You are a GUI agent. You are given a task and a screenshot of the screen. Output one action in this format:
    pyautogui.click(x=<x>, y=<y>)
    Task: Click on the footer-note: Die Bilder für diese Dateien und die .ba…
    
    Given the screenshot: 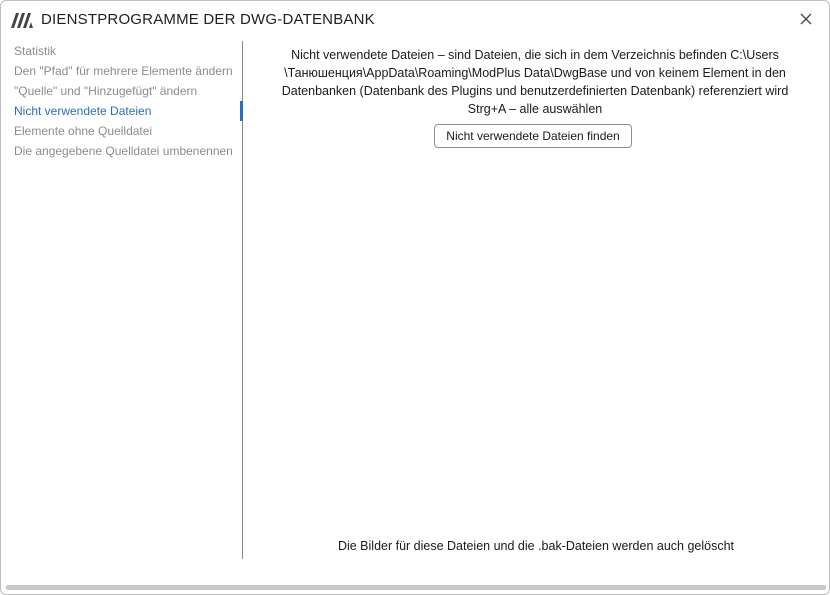 What is the action you would take?
    pyautogui.click(x=536, y=546)
    